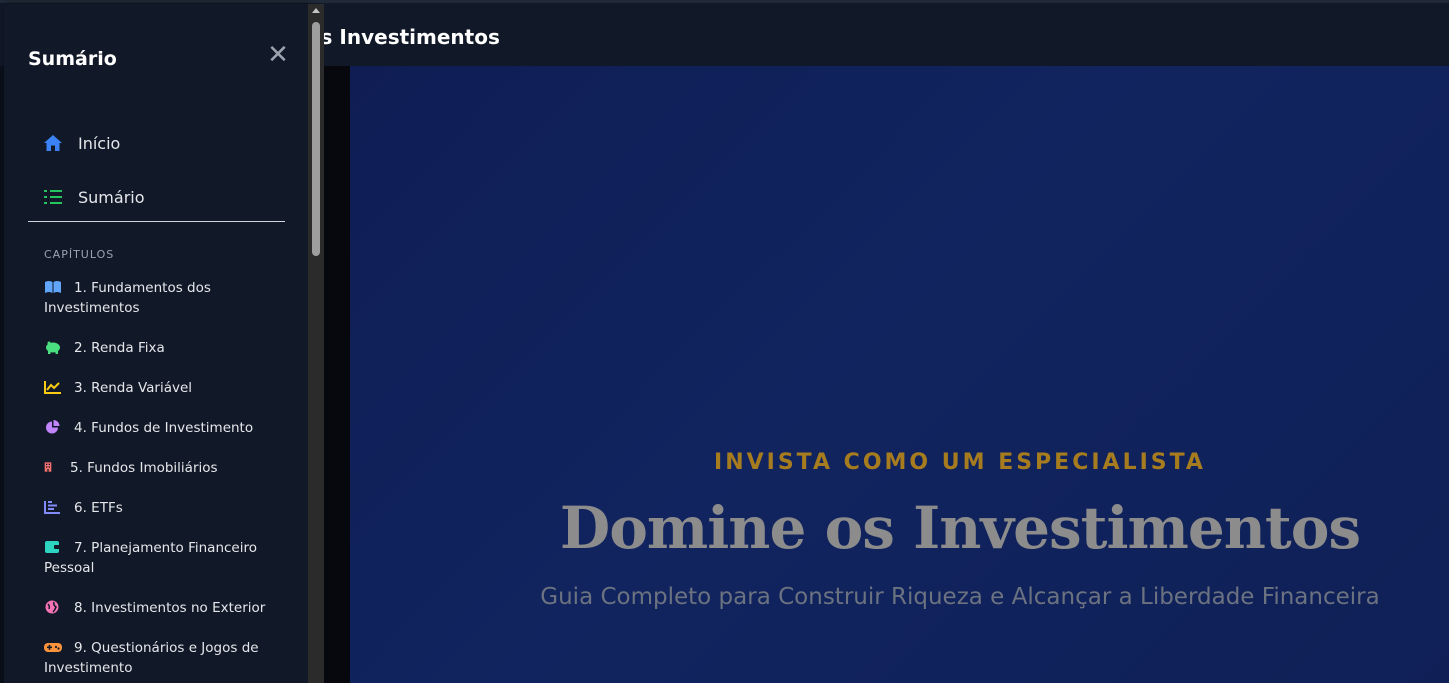 The image size is (1449, 683). I want to click on bar-chart-icon, so click(52, 507).